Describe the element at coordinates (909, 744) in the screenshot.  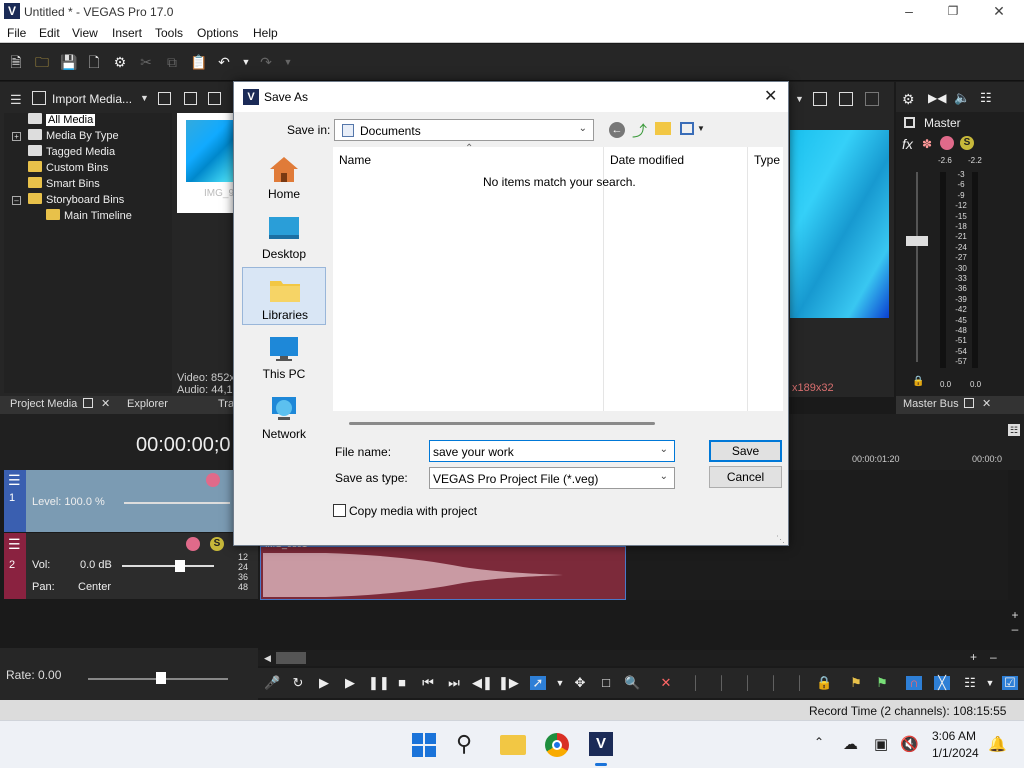
I see `volume-muted-icon: 🔇` at that location.